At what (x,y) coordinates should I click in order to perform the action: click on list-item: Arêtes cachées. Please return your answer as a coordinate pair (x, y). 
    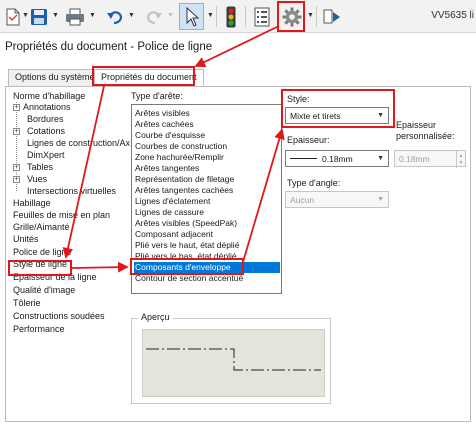
    Looking at the image, I should click on (207, 124).